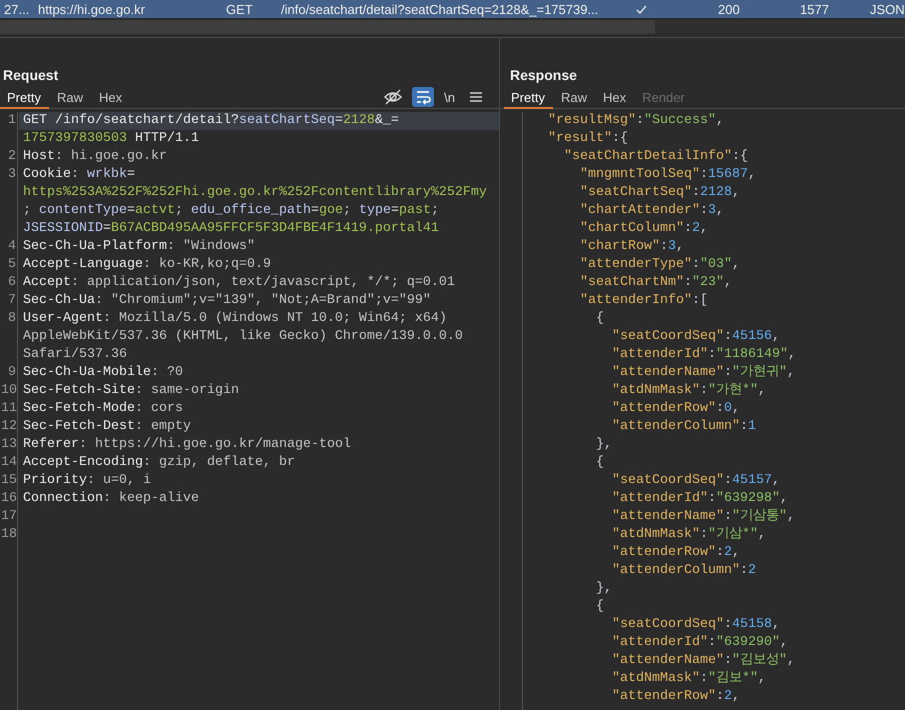 This screenshot has height=710, width=905. Describe the element at coordinates (9, 517) in the screenshot. I see `line-number: 17` at that location.